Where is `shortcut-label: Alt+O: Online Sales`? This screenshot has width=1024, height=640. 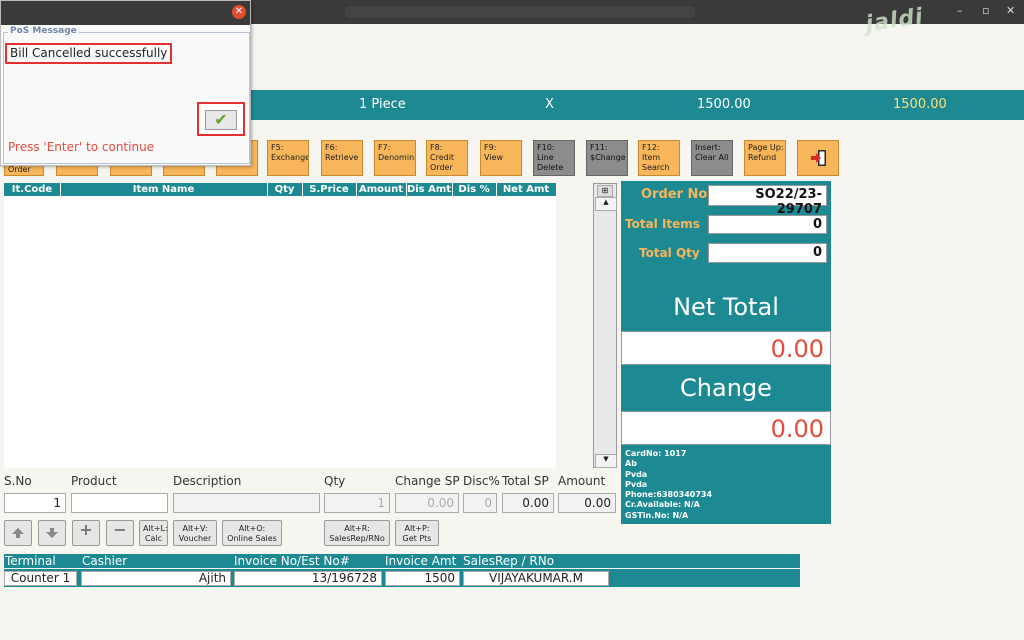
shortcut-label: Alt+O: Online Sales is located at coordinates (252, 533).